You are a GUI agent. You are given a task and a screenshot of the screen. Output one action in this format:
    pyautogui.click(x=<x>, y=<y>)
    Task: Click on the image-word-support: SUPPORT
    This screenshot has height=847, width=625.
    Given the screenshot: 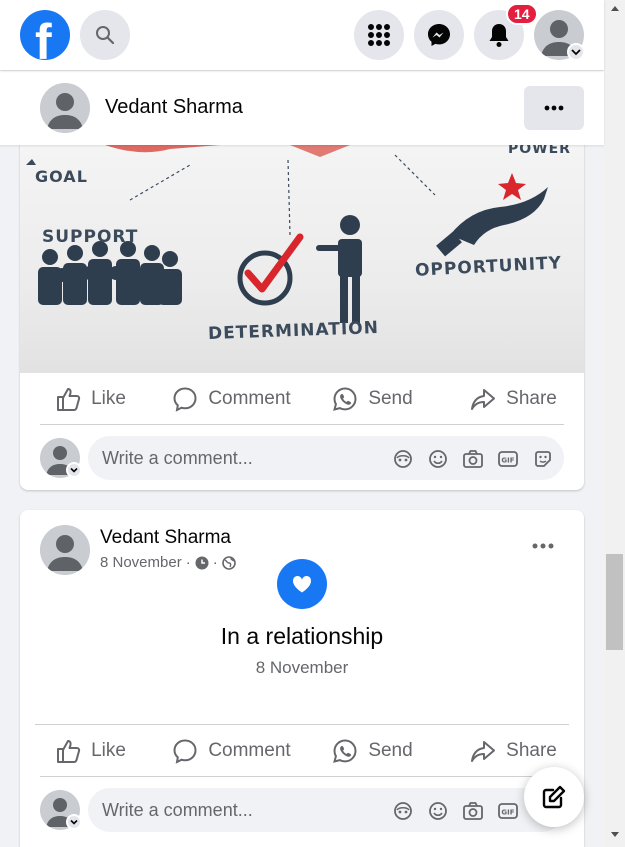 What is the action you would take?
    pyautogui.click(x=90, y=237)
    